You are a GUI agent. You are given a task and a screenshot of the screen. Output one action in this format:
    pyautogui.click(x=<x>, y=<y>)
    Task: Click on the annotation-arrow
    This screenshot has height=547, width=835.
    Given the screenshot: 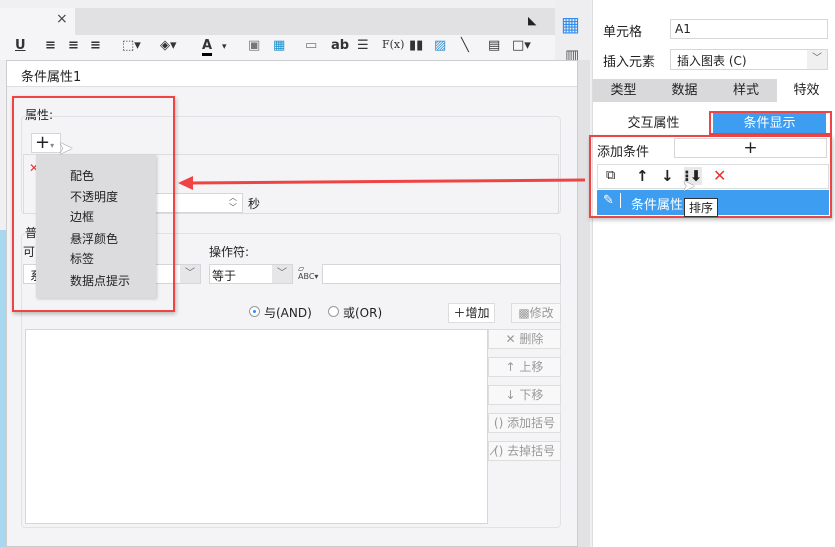 What is the action you would take?
    pyautogui.click(x=382, y=183)
    